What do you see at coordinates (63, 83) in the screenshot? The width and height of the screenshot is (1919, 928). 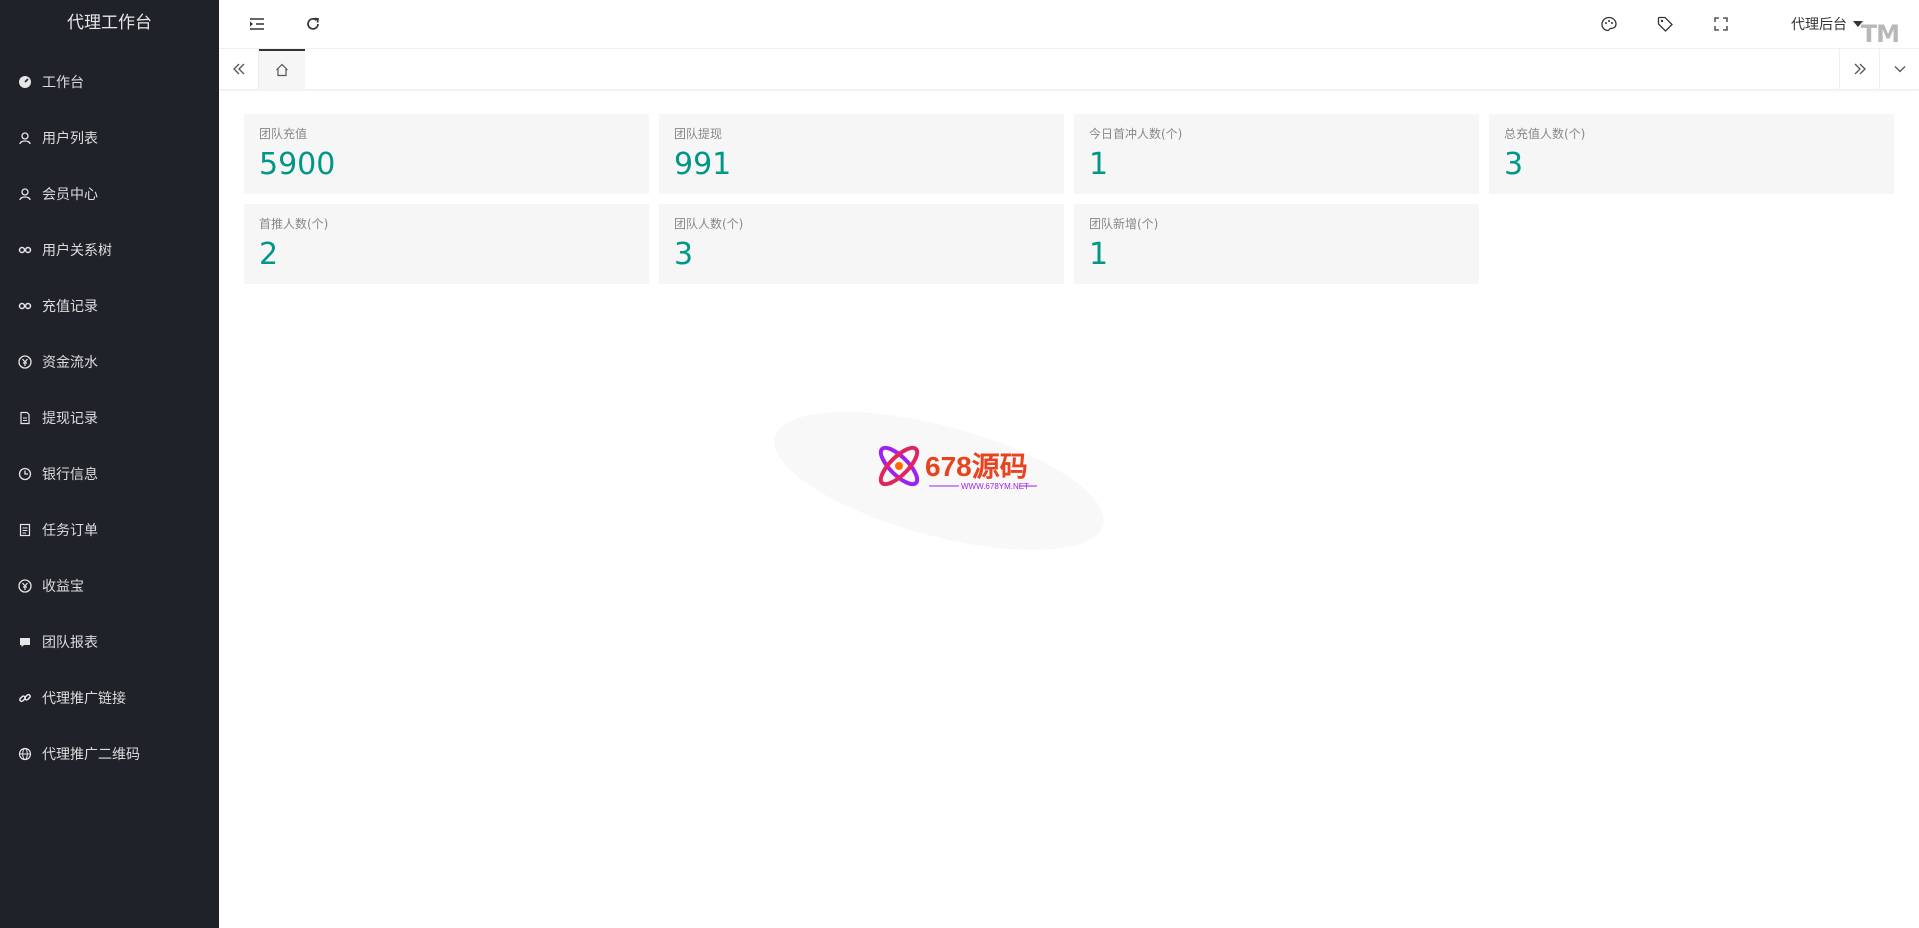 I see `sidebar-item-label: 工作台` at bounding box center [63, 83].